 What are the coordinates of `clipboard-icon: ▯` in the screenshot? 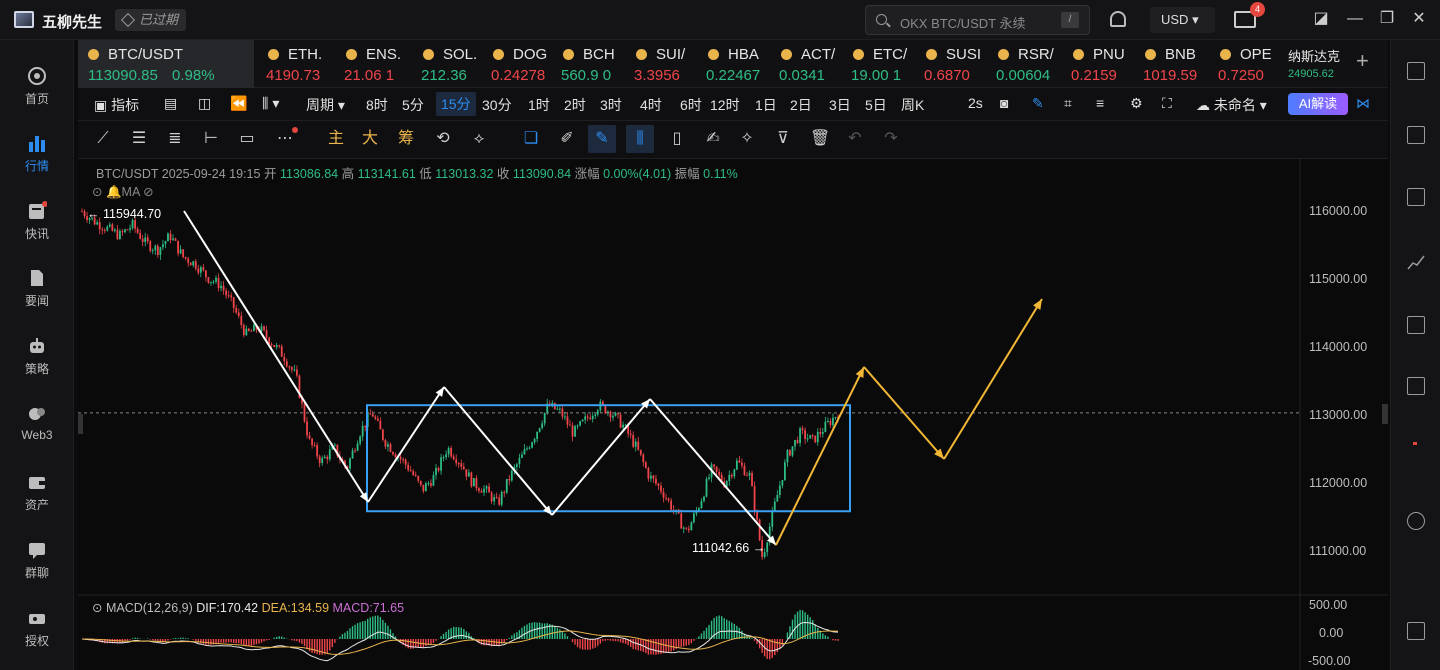 It's located at (677, 139).